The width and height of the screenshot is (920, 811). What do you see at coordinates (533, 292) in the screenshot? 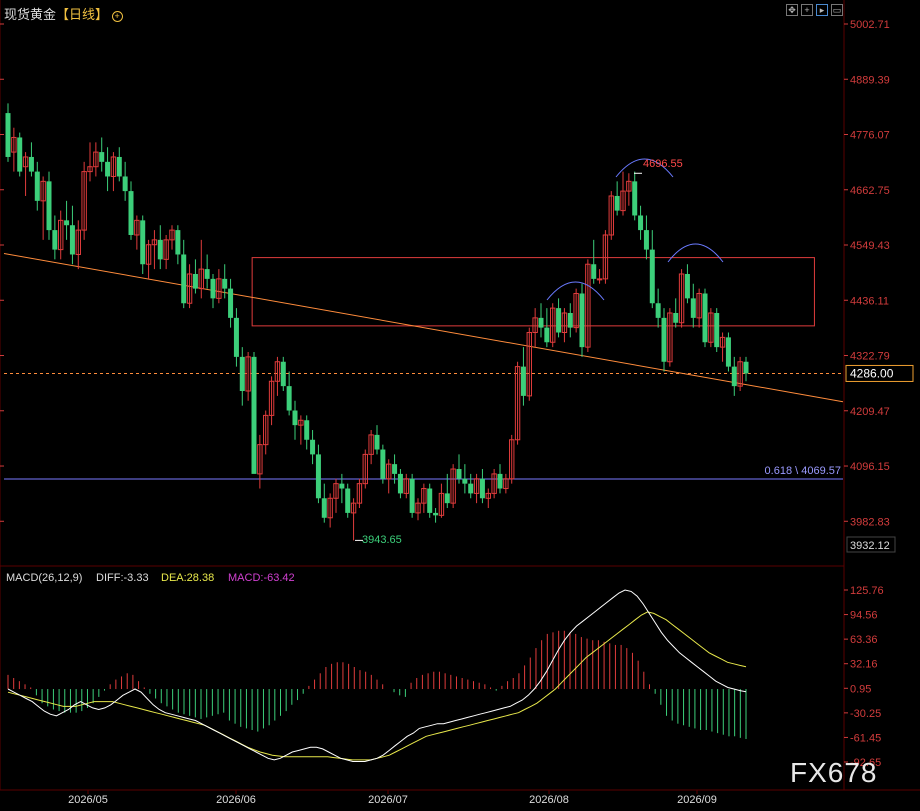
I see `resistance-box` at bounding box center [533, 292].